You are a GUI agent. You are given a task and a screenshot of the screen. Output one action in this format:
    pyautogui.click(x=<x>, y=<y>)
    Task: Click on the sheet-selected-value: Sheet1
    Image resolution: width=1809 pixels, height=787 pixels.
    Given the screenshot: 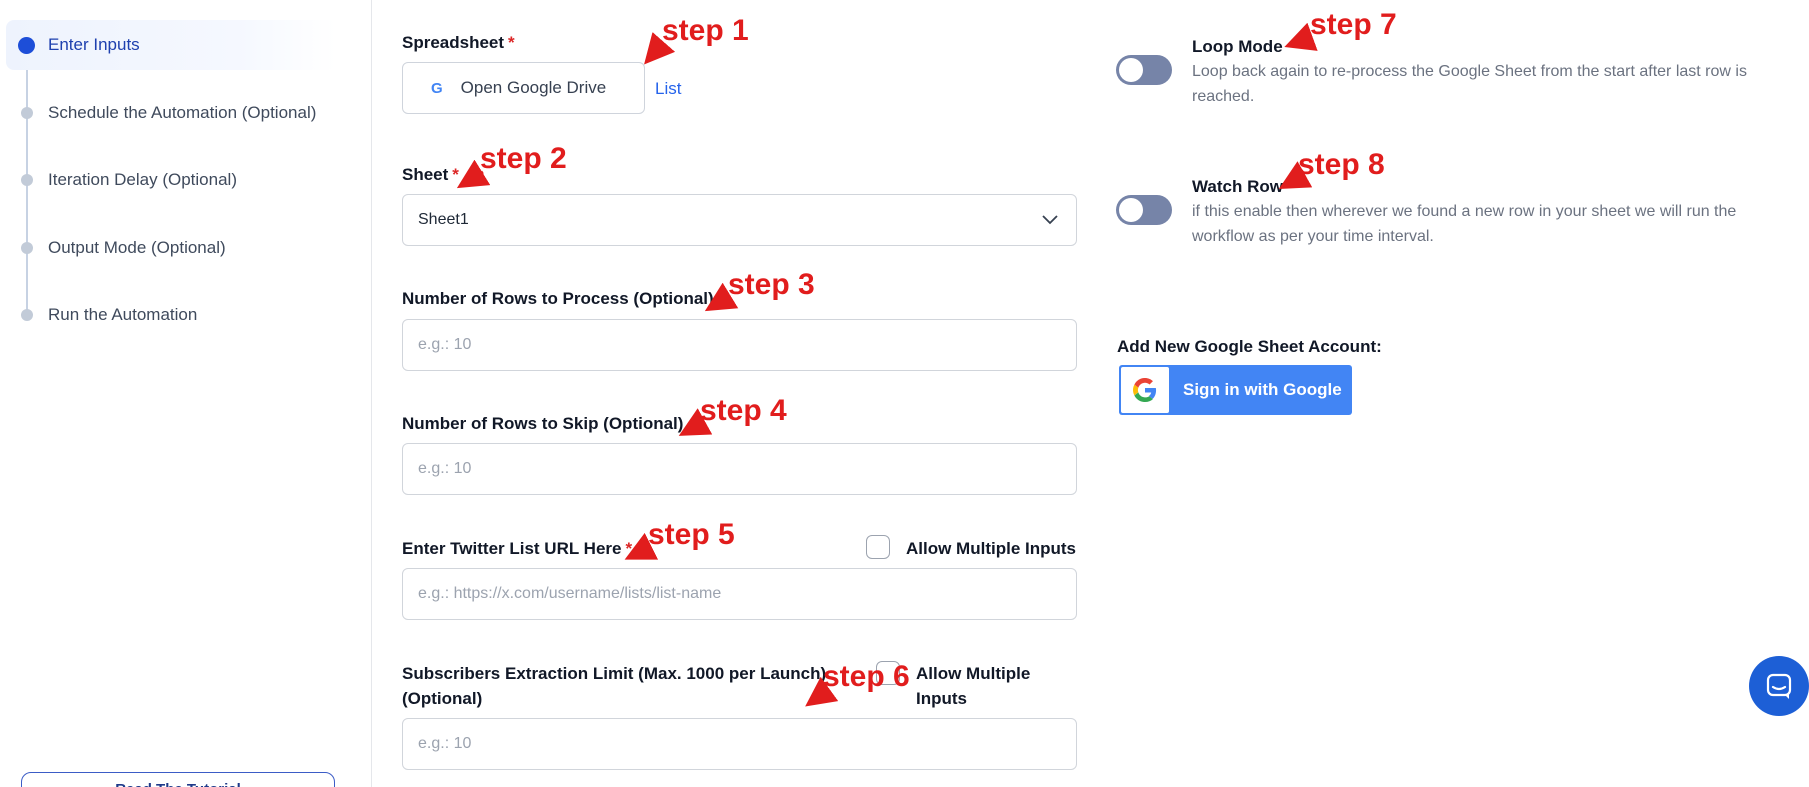 What is the action you would take?
    pyautogui.click(x=443, y=219)
    